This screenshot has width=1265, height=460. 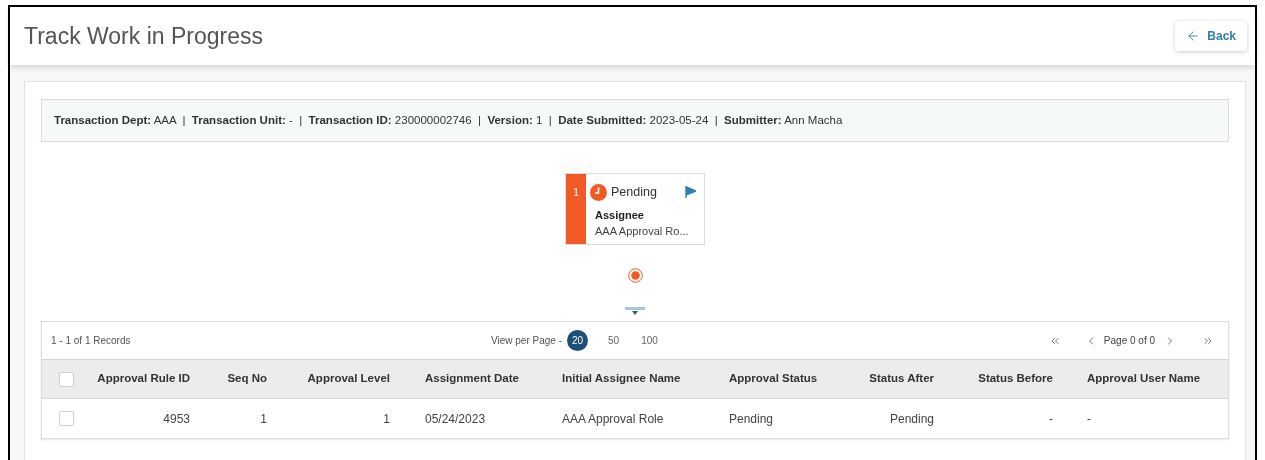 I want to click on column-header: Approval Rule ID, so click(x=143, y=379).